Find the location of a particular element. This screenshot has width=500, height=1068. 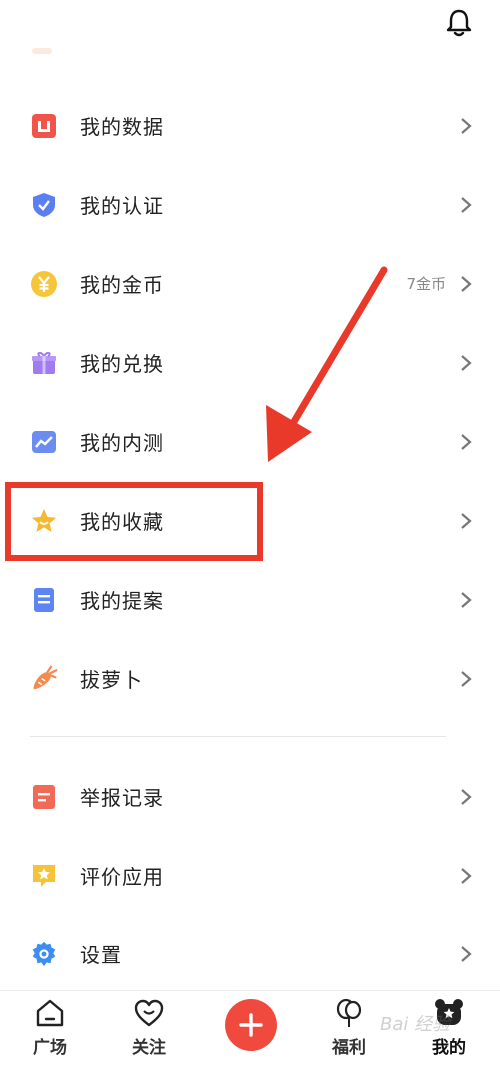

carrot-icon is located at coordinates (44, 679).